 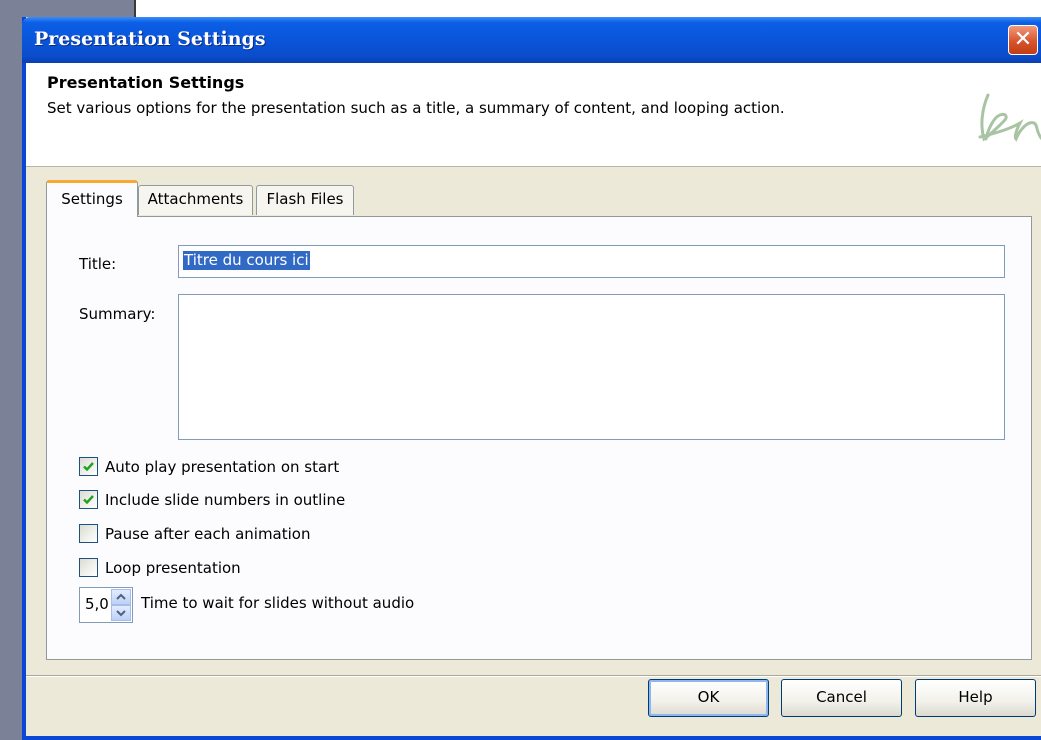 I want to click on auto-play-label: Auto play presentation on start, so click(x=222, y=467).